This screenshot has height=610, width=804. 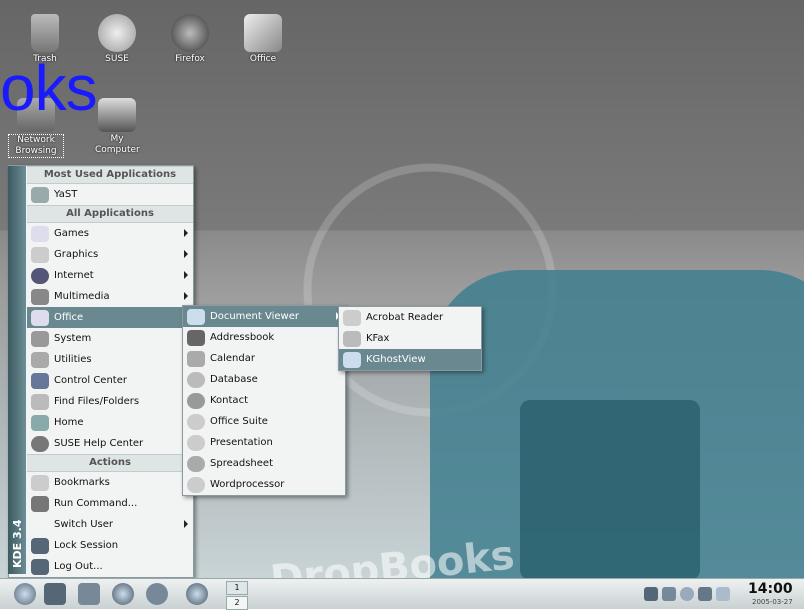 I want to click on database-icon, so click(x=196, y=379).